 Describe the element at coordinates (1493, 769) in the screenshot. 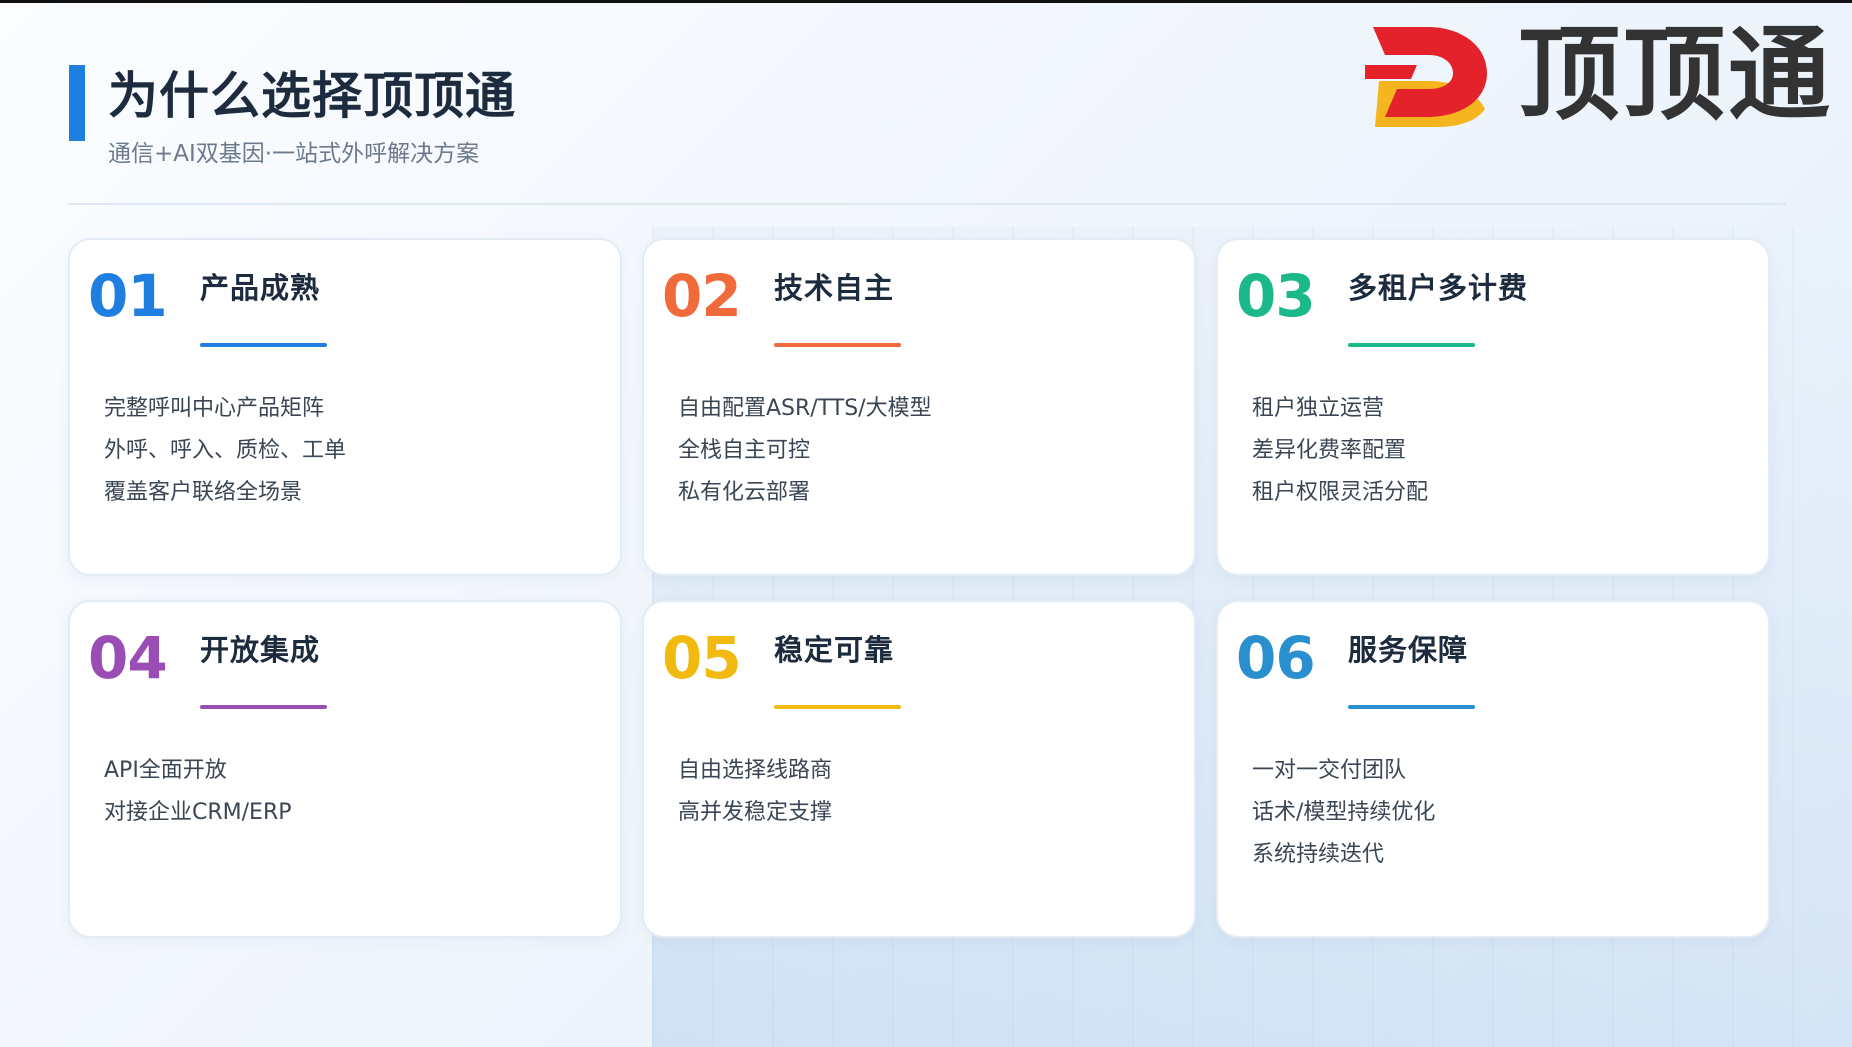

I see `reason-card: 06 服务保障一对一交付团队话术/模型持续优化 系统持续迭代` at that location.